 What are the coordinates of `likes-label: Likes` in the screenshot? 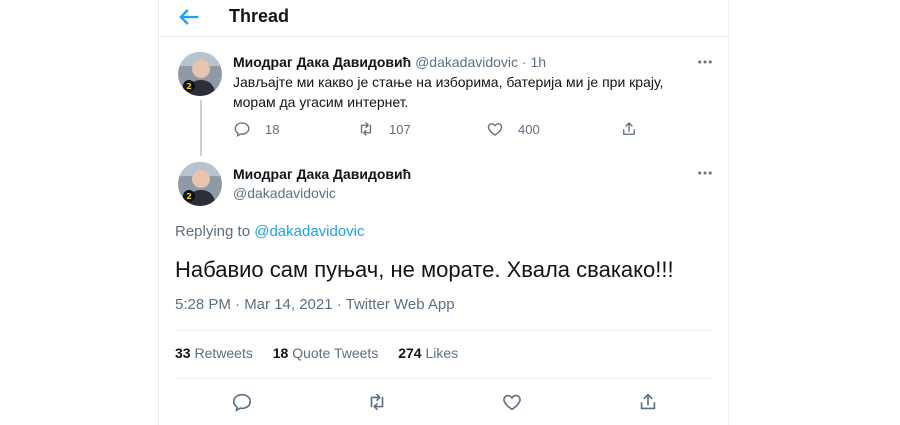 It's located at (442, 353).